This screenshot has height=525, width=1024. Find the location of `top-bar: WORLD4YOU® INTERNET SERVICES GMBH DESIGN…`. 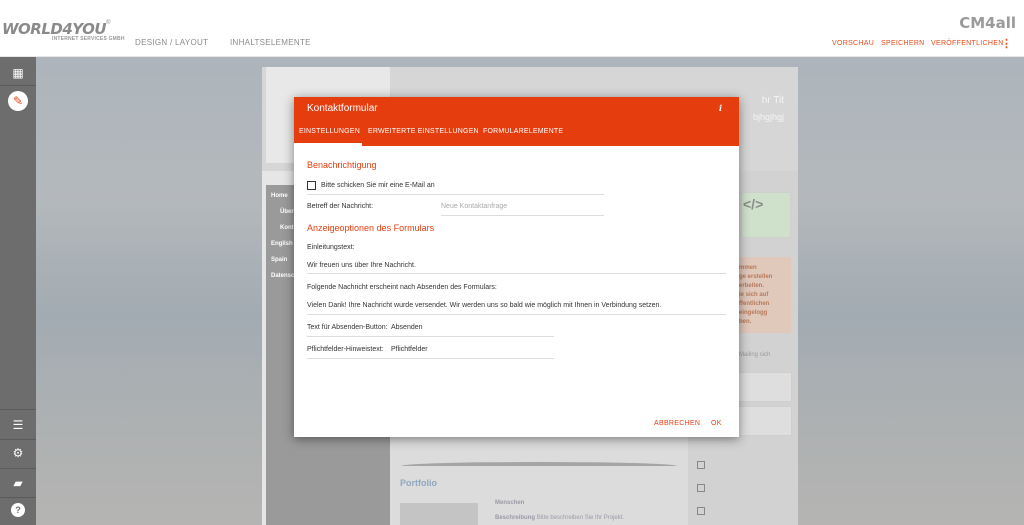

top-bar: WORLD4YOU® INTERNET SERVICES GMBH DESIGN… is located at coordinates (512, 28).